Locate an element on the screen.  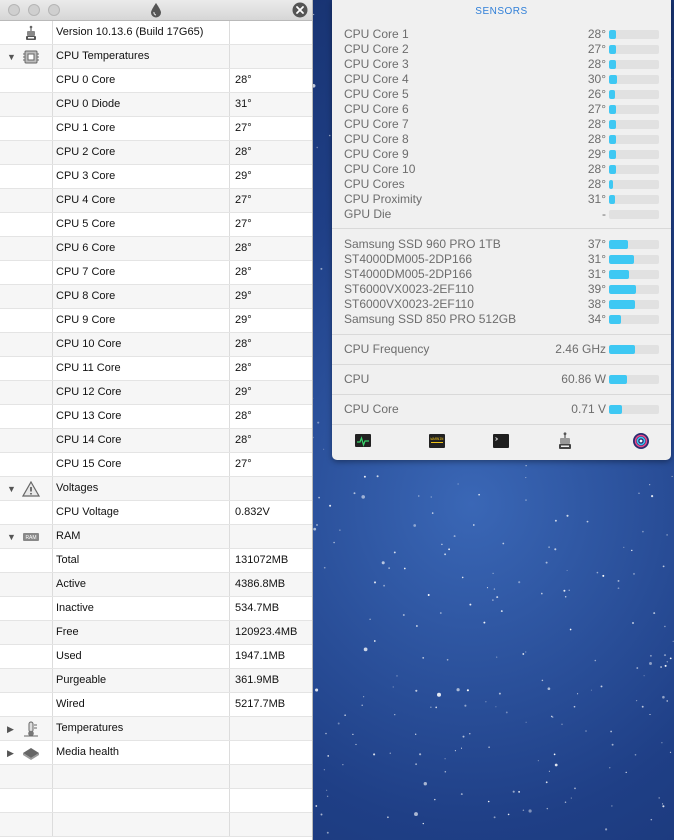
sensor-row: CPU Core 5 26° is located at coordinates (502, 94).